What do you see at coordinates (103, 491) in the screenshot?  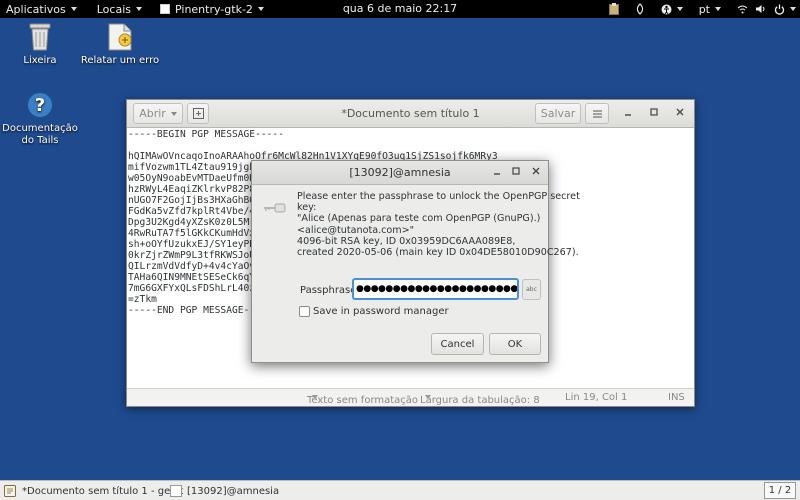 I see `task-label: *Documento sem título 1 - gedit` at bounding box center [103, 491].